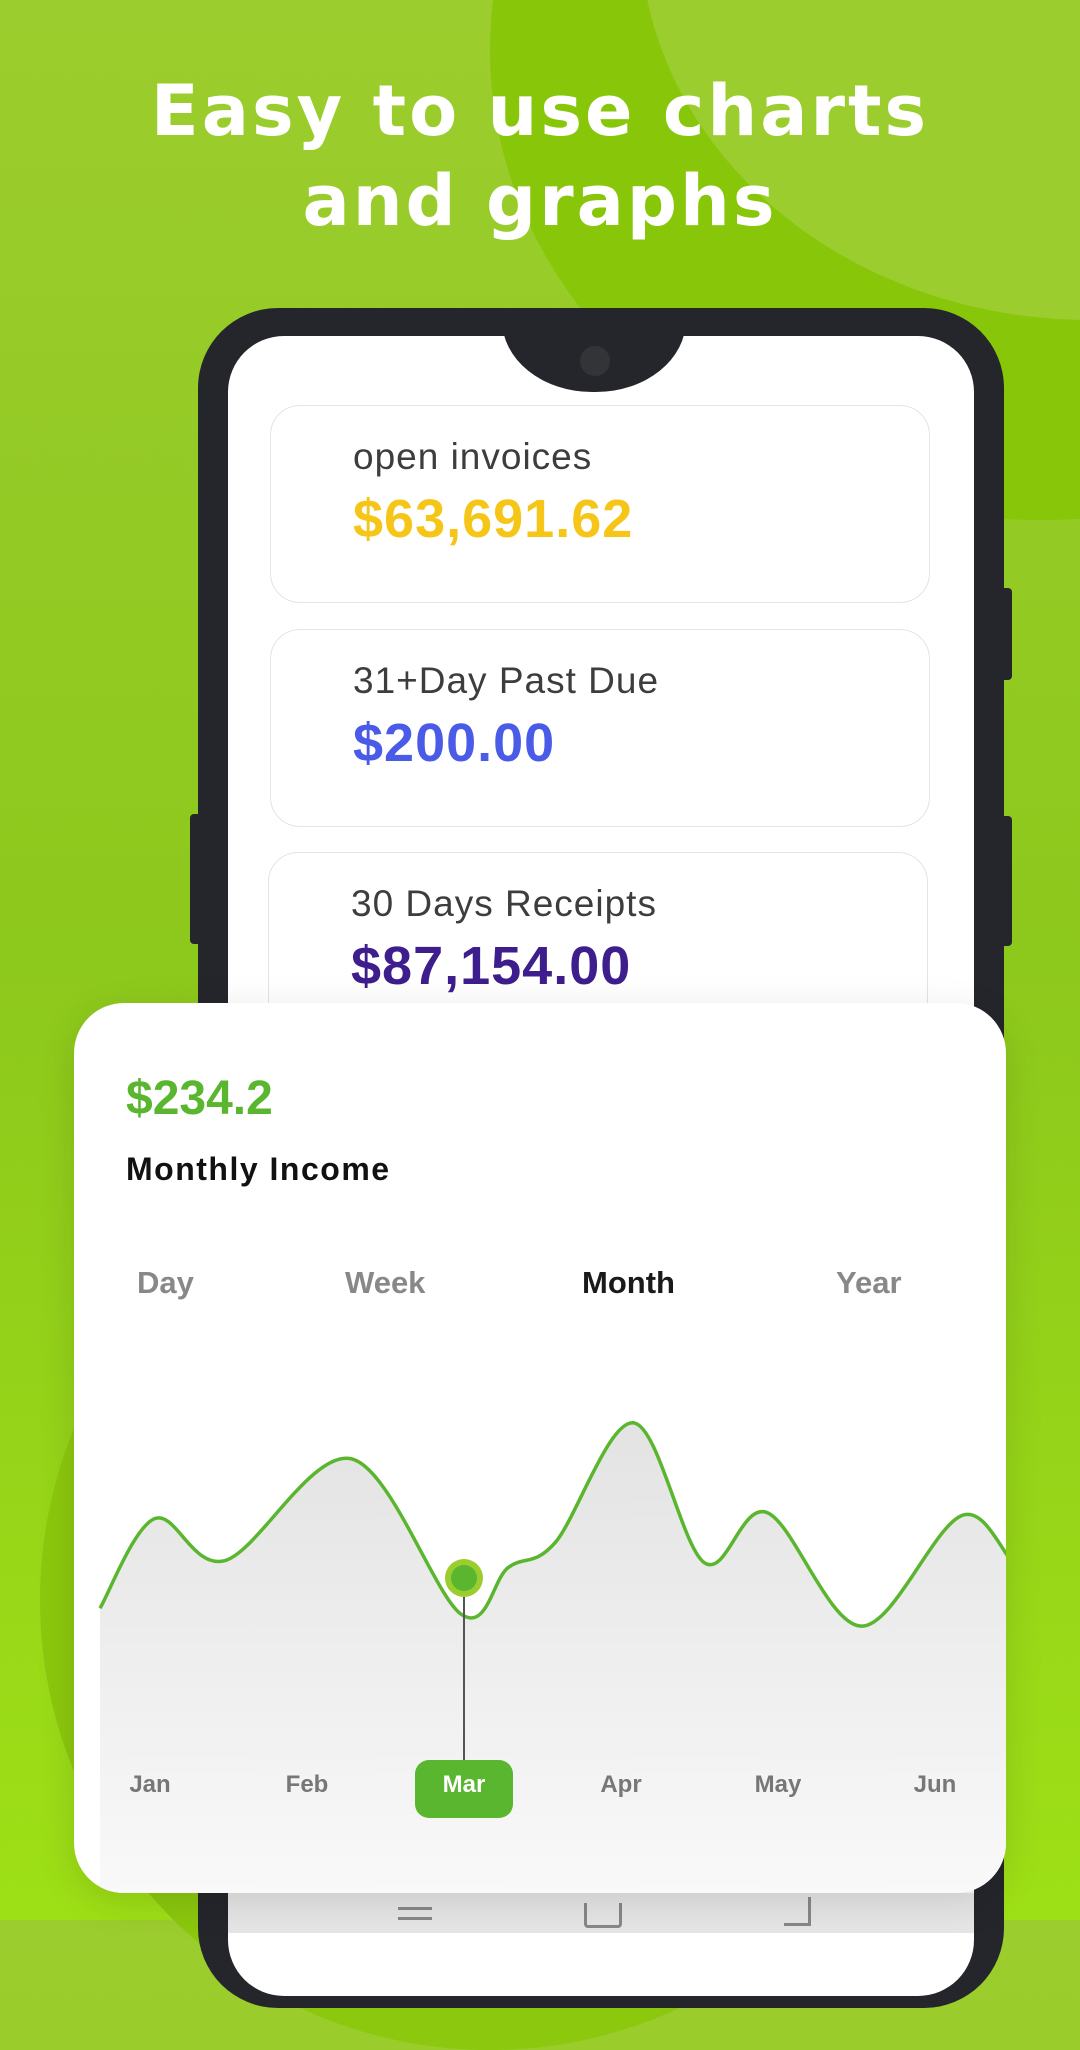 The width and height of the screenshot is (1080, 2050). I want to click on tab-week: Week, so click(385, 1283).